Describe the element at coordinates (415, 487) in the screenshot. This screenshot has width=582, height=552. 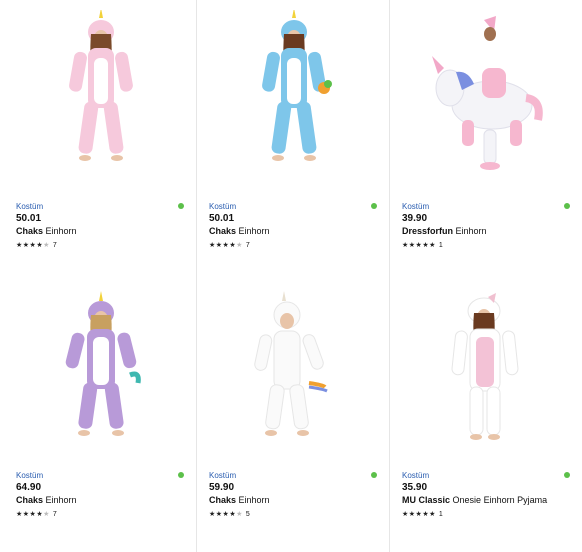
I see `product-price: 35.90` at that location.